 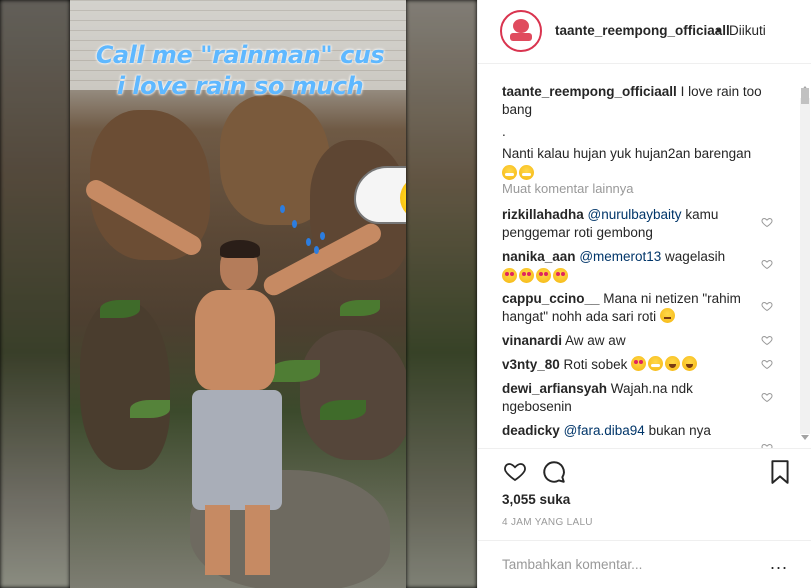 I want to click on bookmark-icon, so click(x=780, y=472).